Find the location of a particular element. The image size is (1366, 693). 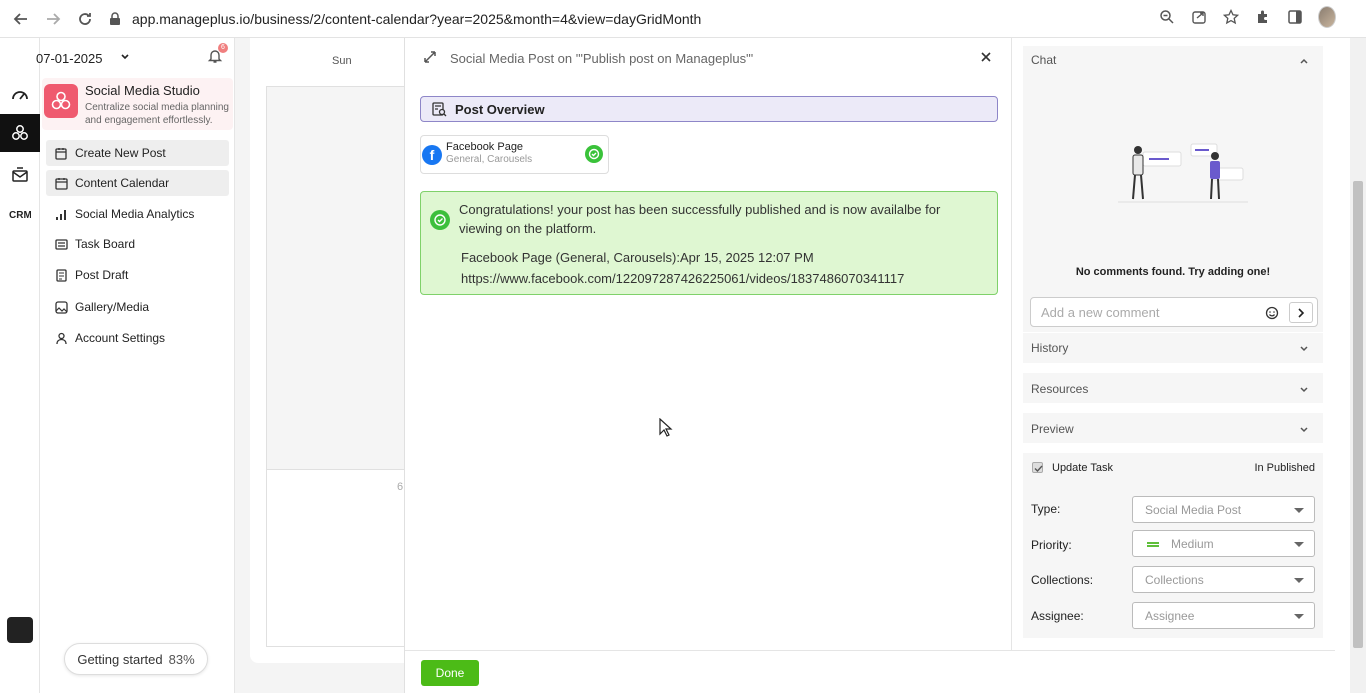

sidebar-item-post-draft: Post Draft is located at coordinates (137, 275).